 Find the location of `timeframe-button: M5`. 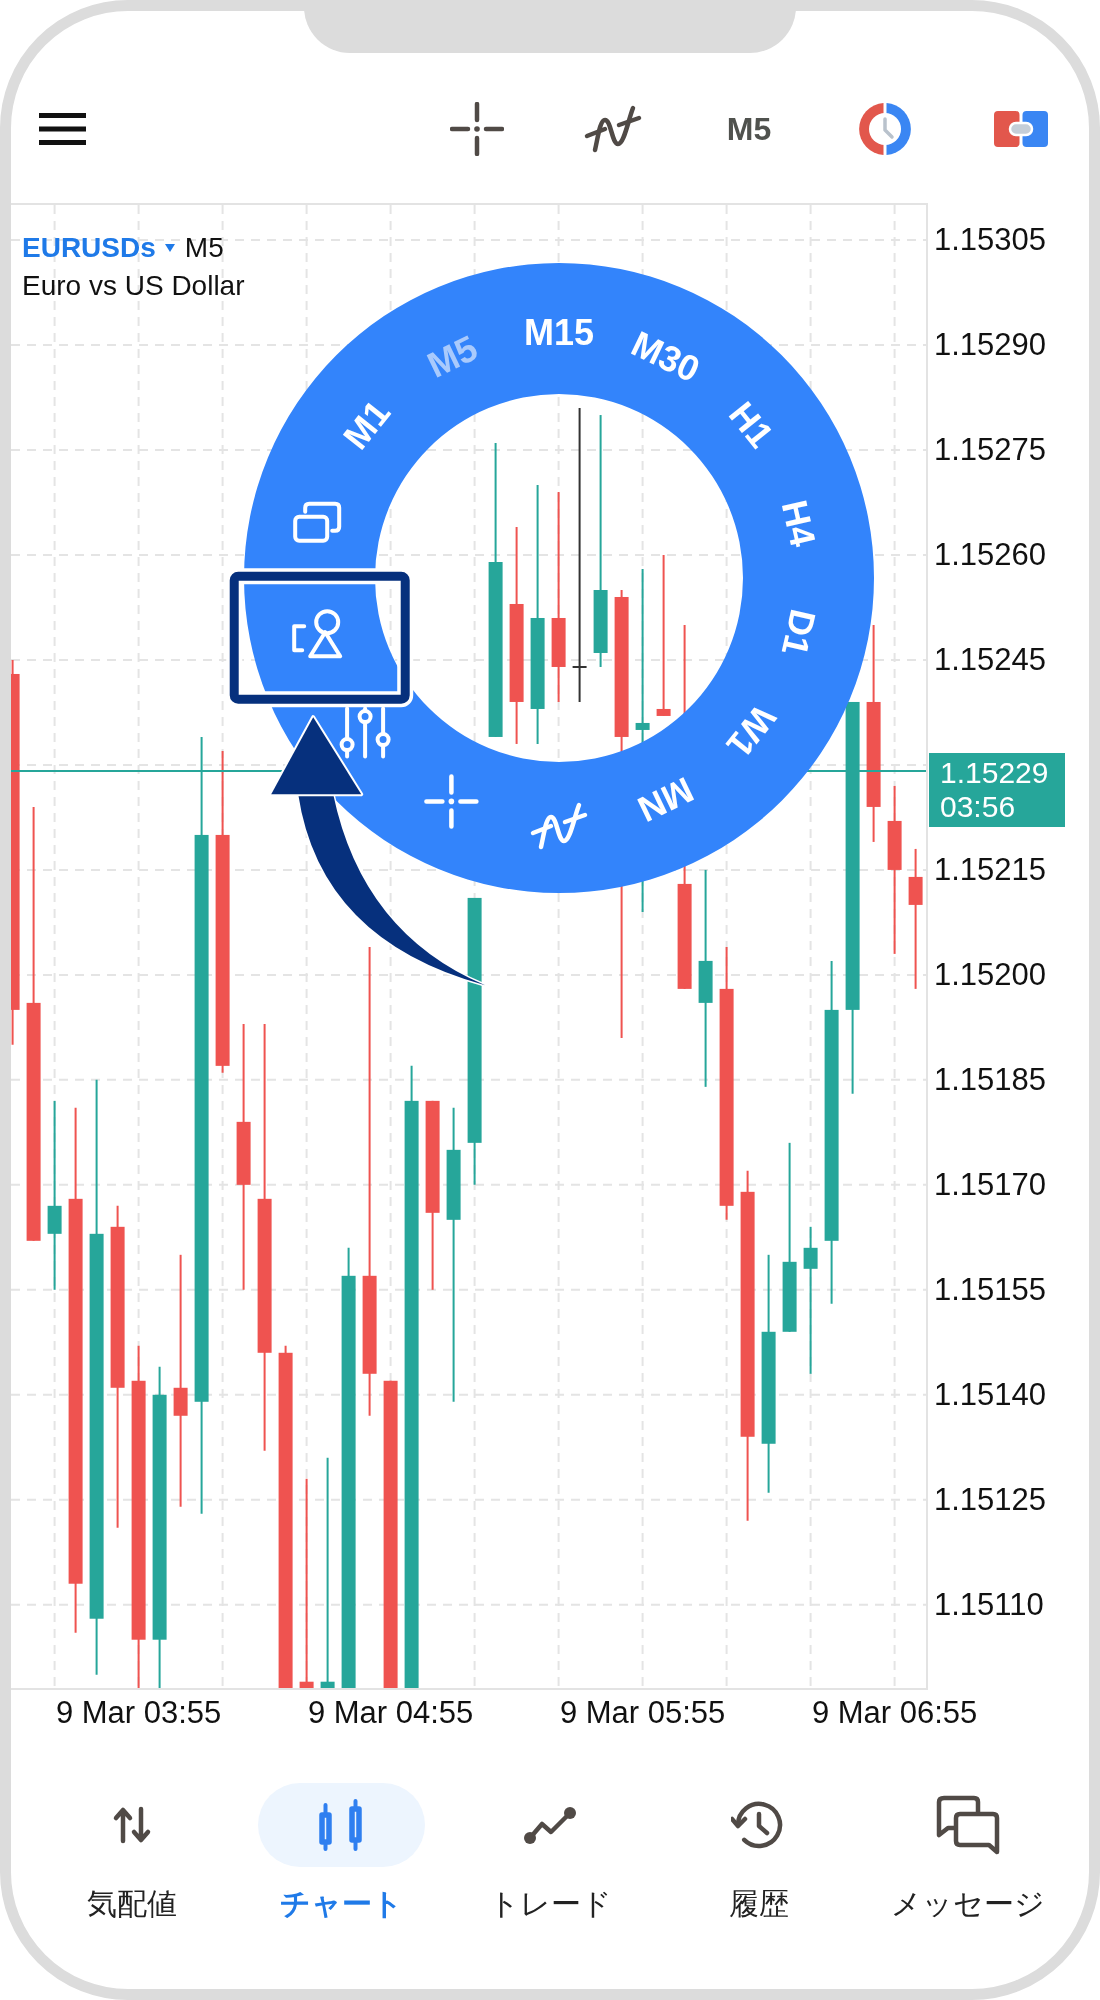

timeframe-button: M5 is located at coordinates (749, 129).